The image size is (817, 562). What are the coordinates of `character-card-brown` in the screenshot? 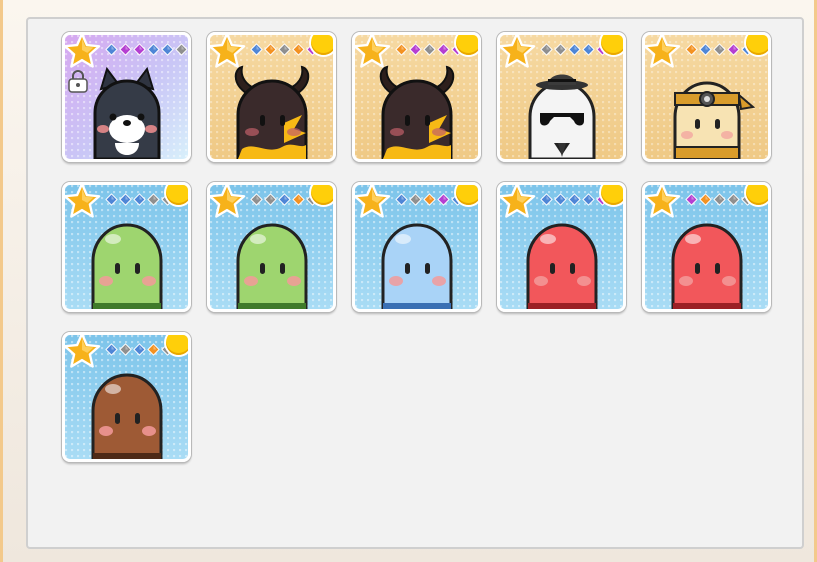 It's located at (126, 397).